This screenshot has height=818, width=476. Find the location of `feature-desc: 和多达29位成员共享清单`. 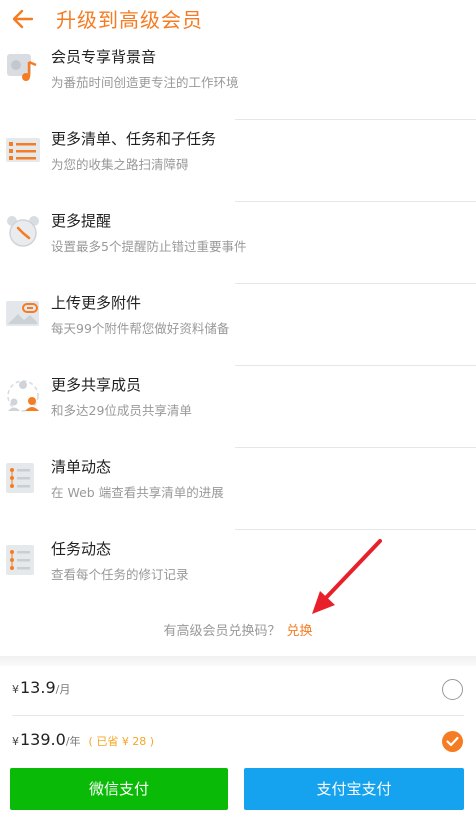

feature-desc: 和多达29位成员共享清单 is located at coordinates (121, 410).